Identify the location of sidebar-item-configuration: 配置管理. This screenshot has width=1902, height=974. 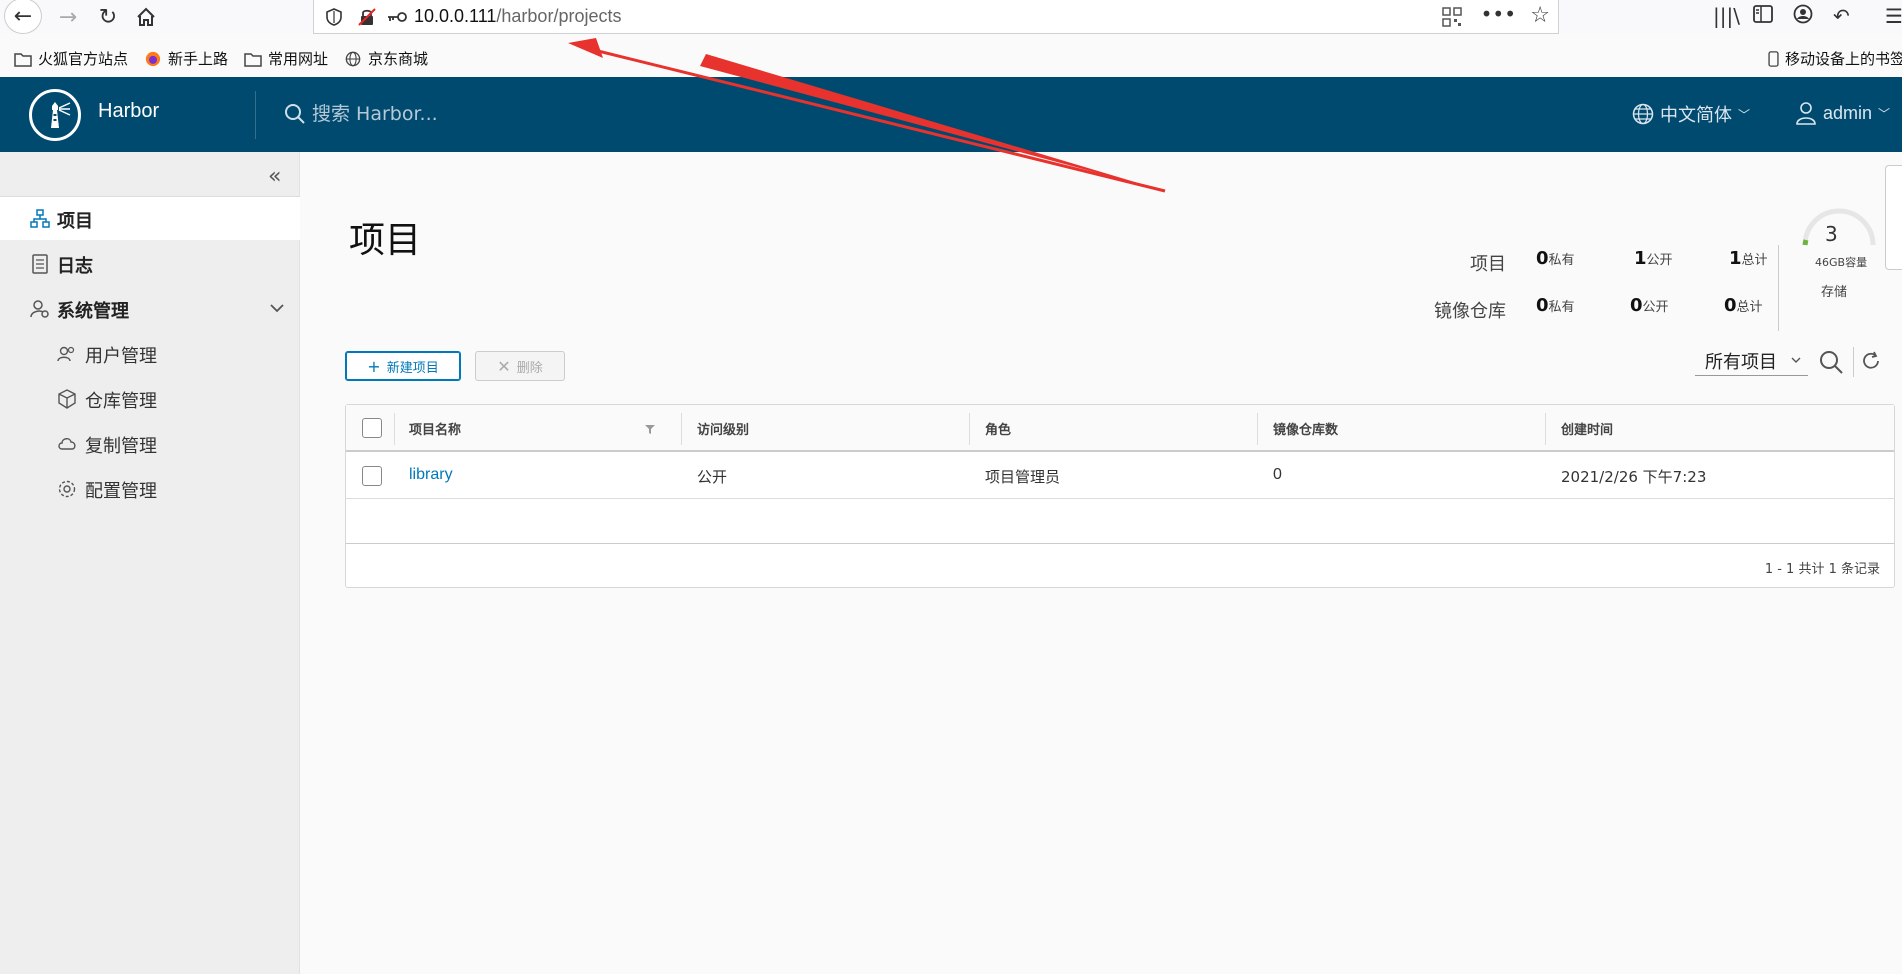
(150, 488).